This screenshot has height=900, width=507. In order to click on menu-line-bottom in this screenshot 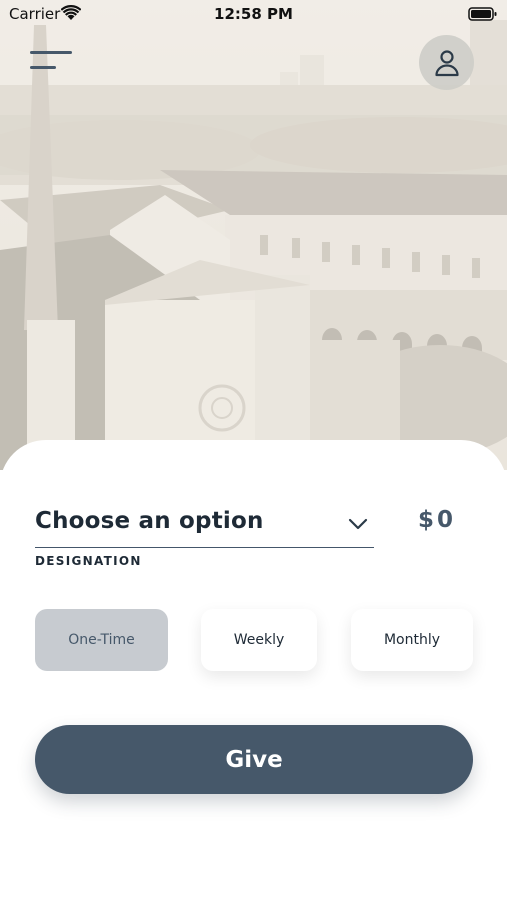, I will do `click(43, 67)`.